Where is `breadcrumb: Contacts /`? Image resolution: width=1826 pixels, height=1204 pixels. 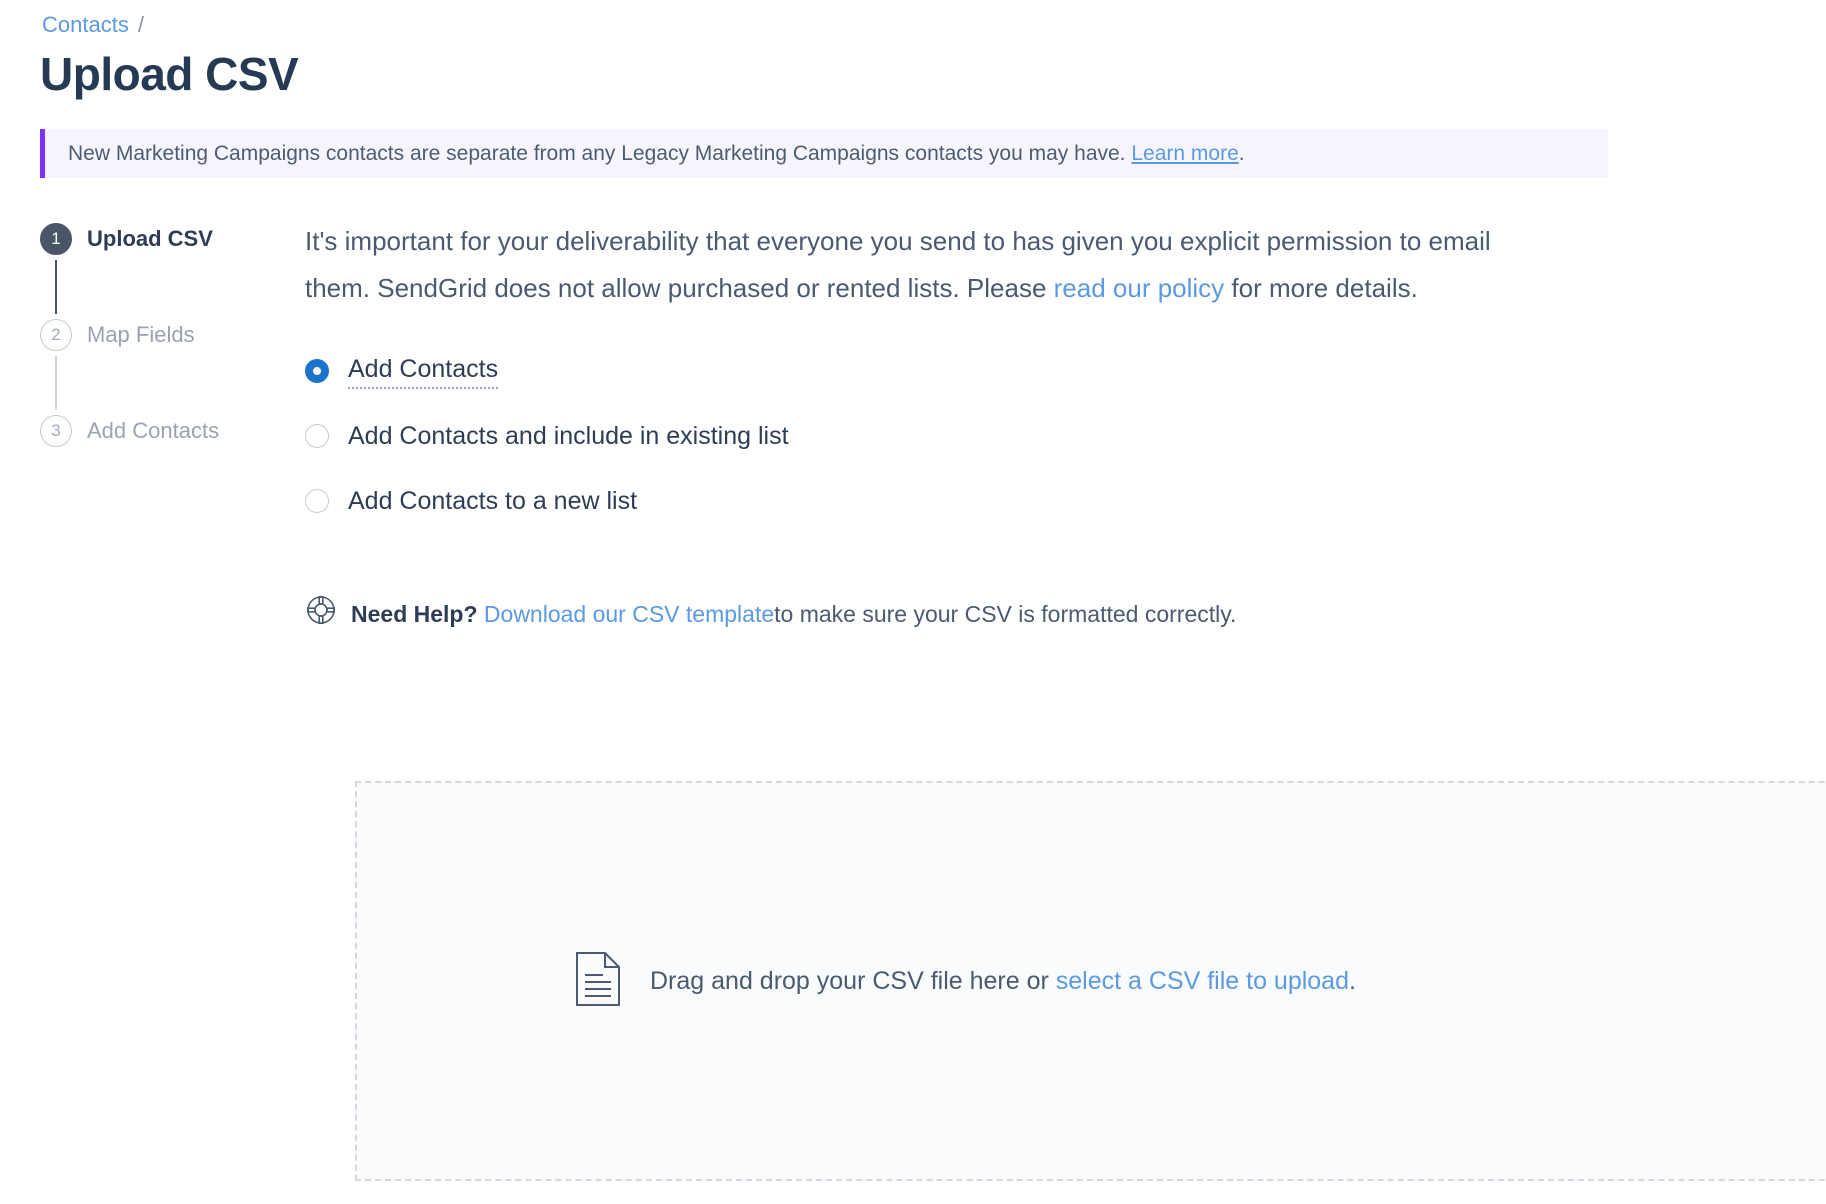 breadcrumb: Contacts / is located at coordinates (93, 25).